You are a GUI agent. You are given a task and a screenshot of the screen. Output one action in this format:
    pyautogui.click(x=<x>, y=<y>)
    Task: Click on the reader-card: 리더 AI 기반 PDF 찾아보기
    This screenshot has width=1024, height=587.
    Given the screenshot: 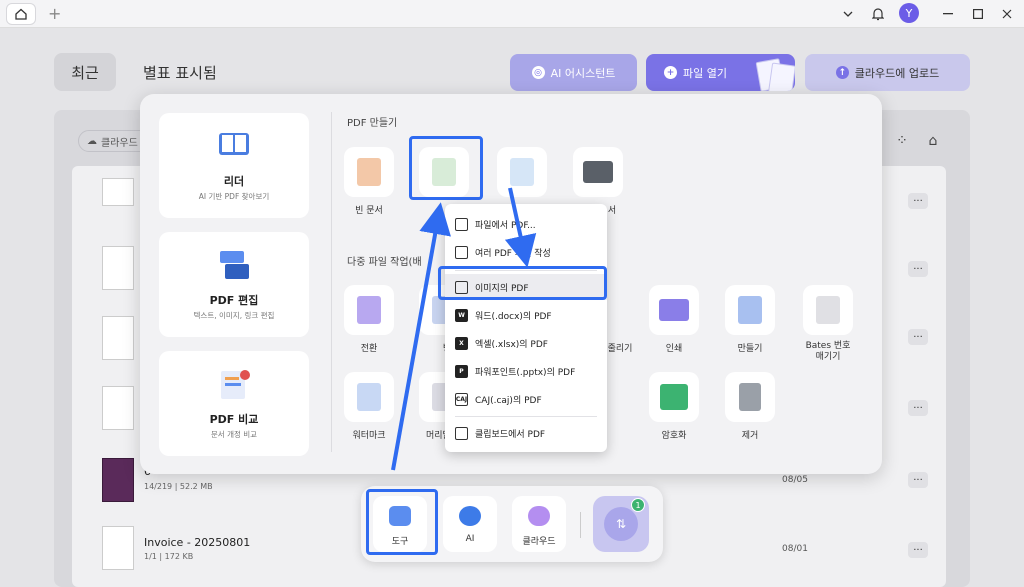 What is the action you would take?
    pyautogui.click(x=234, y=165)
    